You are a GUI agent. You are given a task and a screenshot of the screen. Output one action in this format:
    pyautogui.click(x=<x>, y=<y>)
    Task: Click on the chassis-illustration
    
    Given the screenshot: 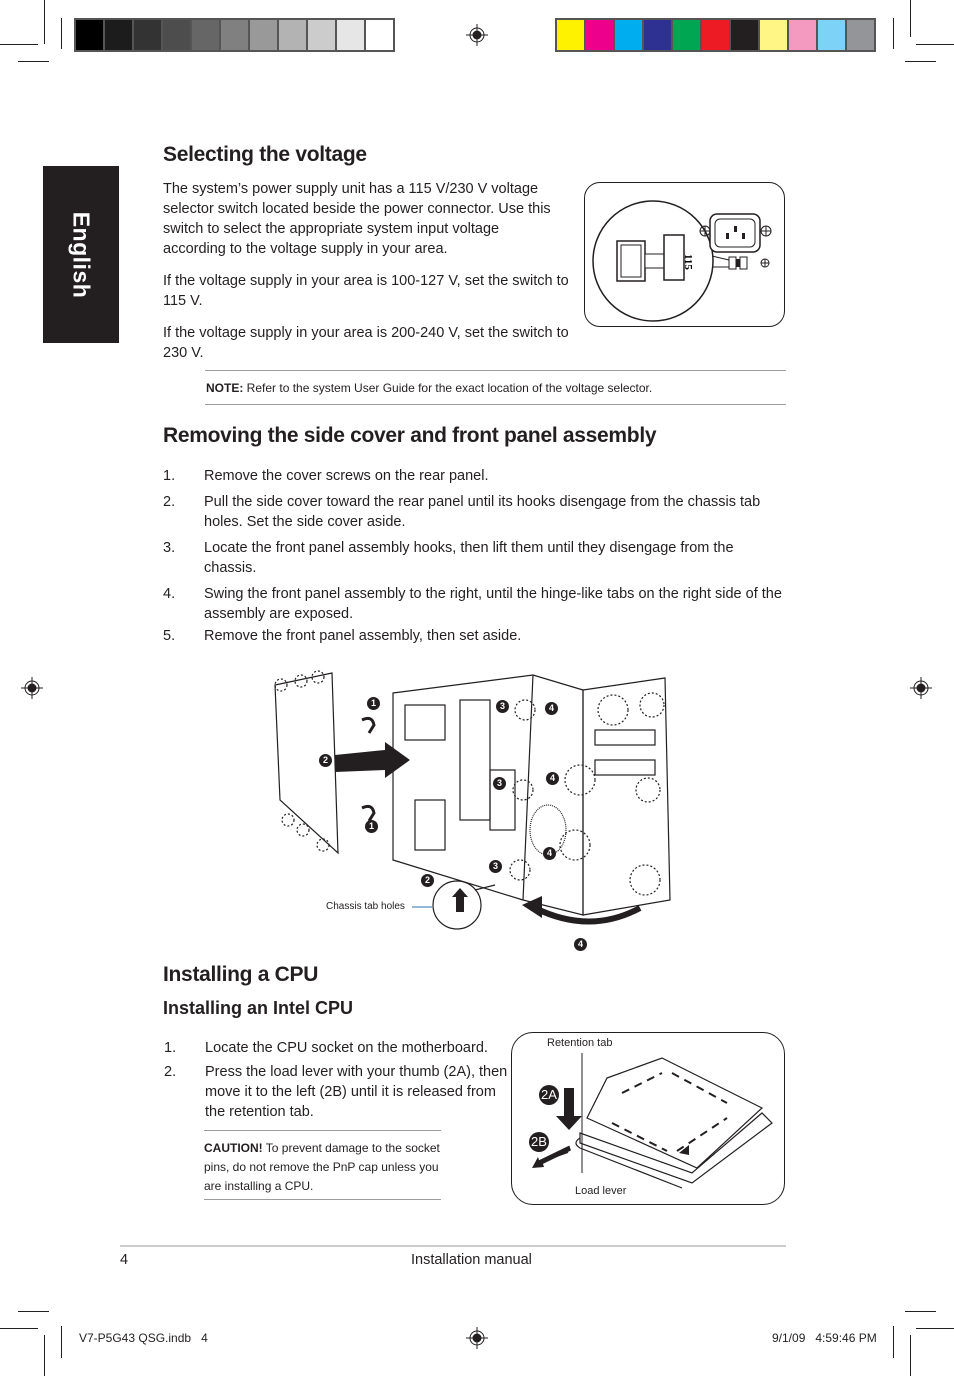 What is the action you would take?
    pyautogui.click(x=472, y=800)
    